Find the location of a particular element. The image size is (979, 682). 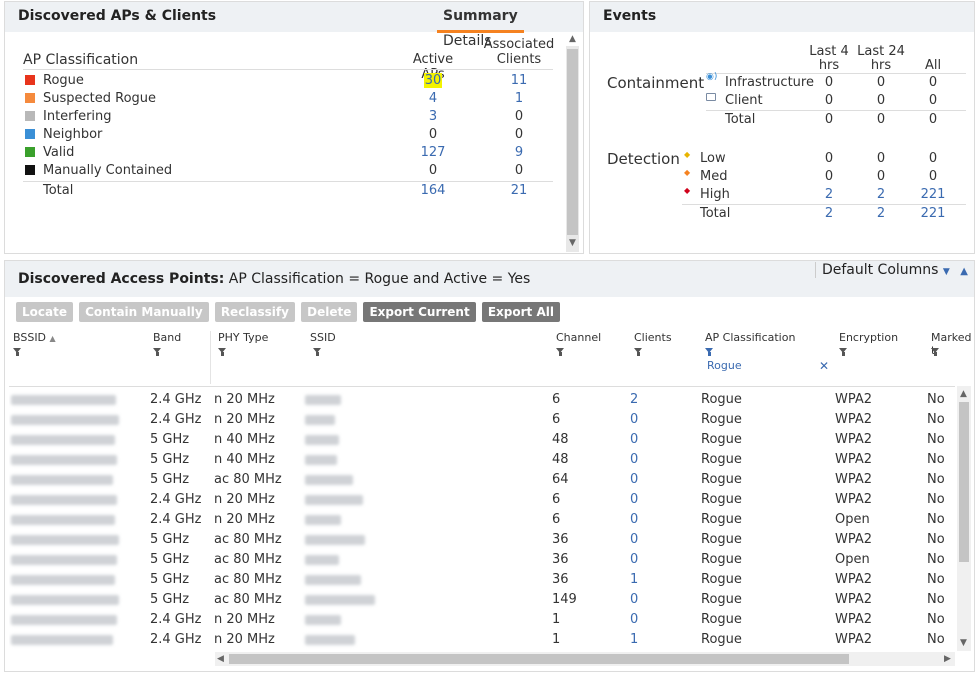

active-count-link: 4 is located at coordinates (433, 98).